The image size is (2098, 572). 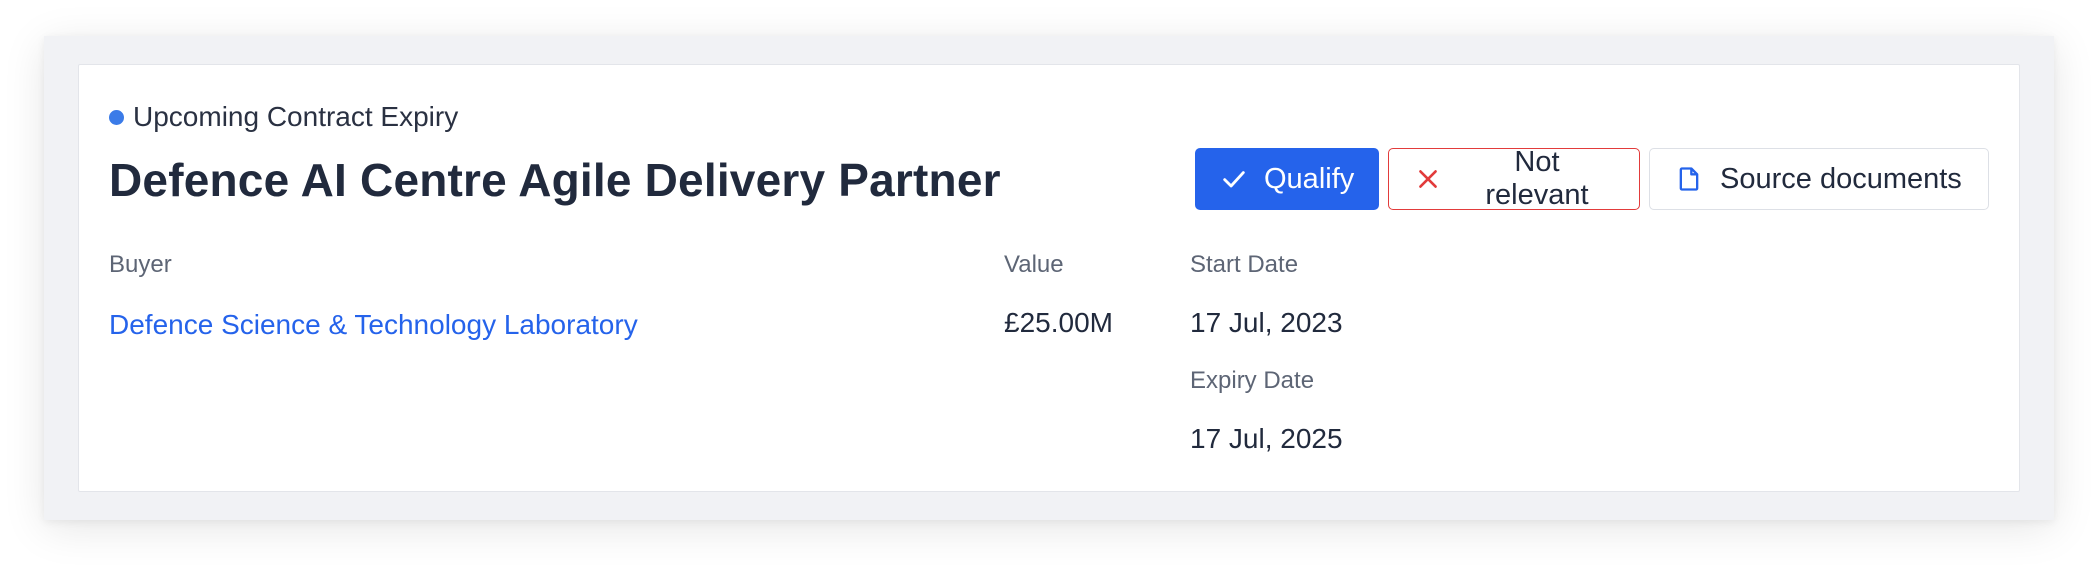 I want to click on not-relevant-button: Not relevant, so click(x=1514, y=178).